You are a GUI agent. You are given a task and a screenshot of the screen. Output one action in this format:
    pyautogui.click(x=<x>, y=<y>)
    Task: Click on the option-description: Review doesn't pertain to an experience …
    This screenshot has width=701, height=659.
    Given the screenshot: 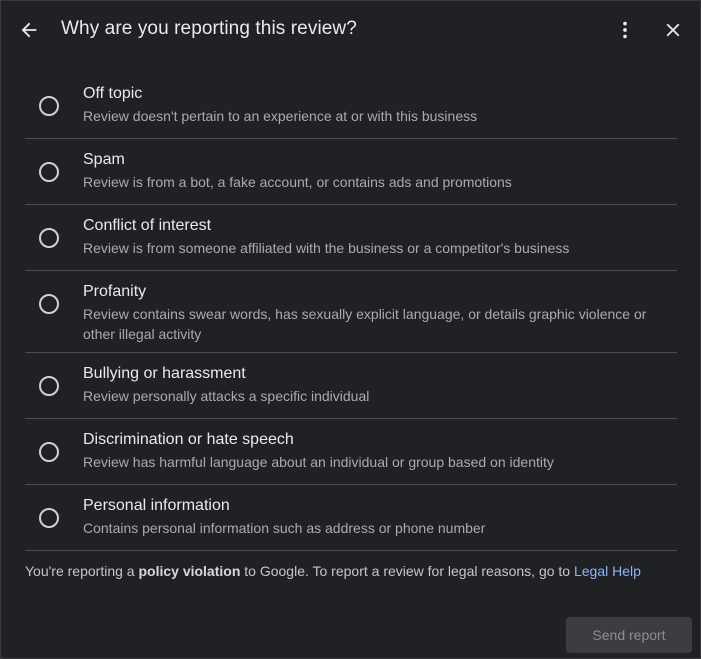 What is the action you would take?
    pyautogui.click(x=280, y=116)
    